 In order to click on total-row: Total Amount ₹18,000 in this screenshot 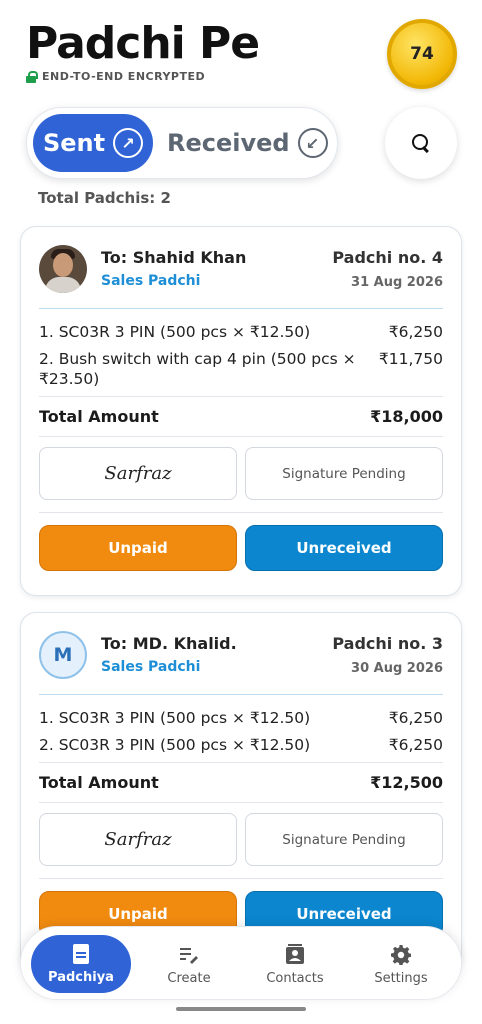, I will do `click(241, 417)`.